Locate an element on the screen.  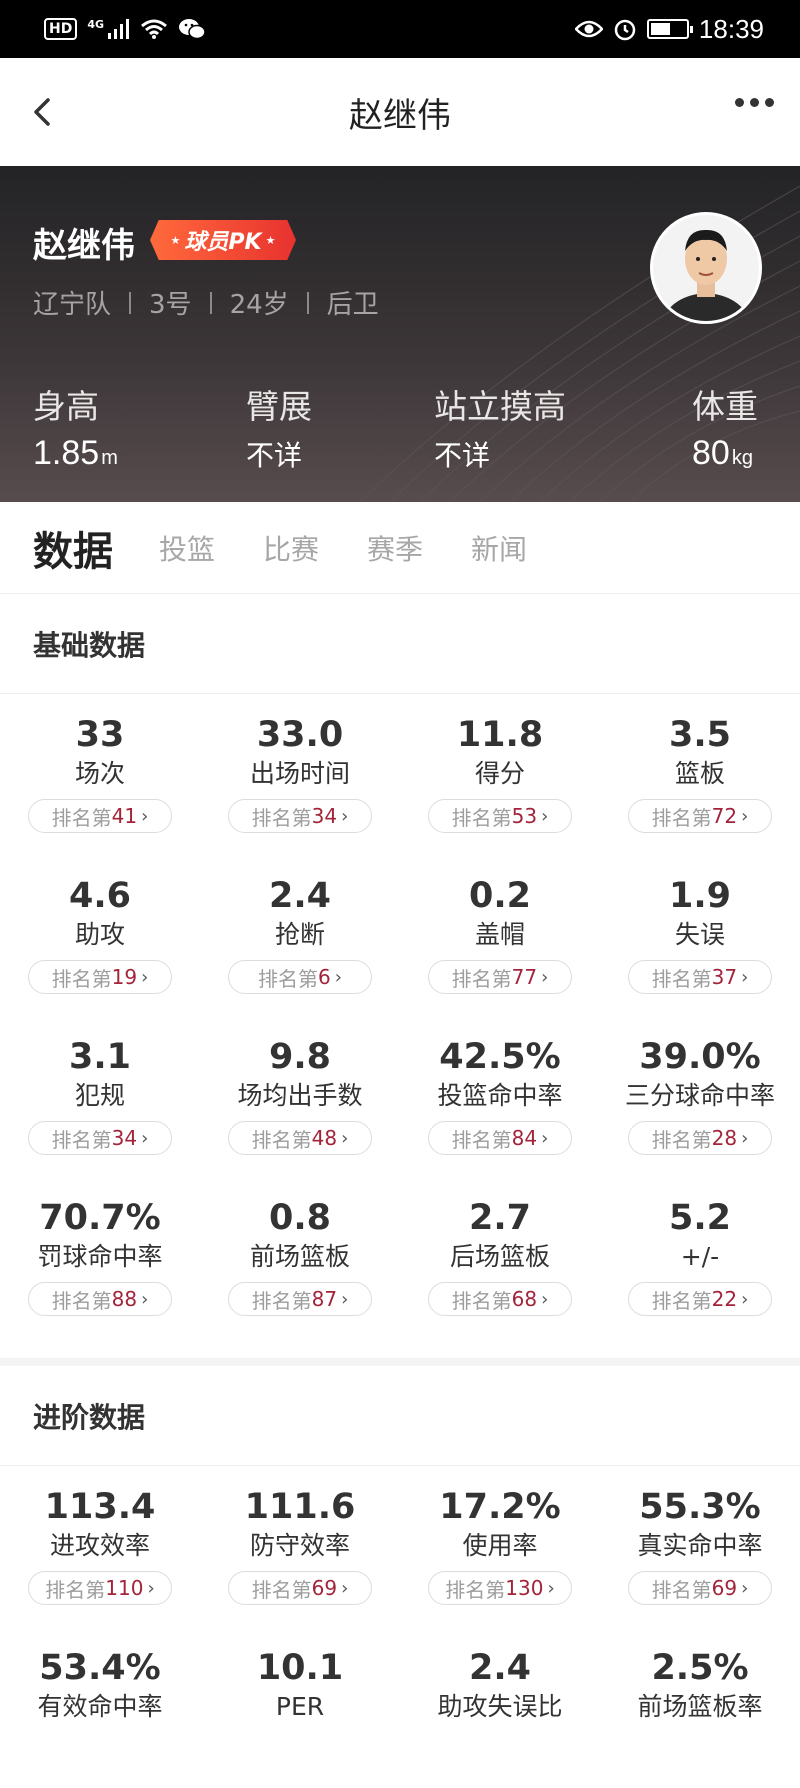
back-icon is located at coordinates (44, 112).